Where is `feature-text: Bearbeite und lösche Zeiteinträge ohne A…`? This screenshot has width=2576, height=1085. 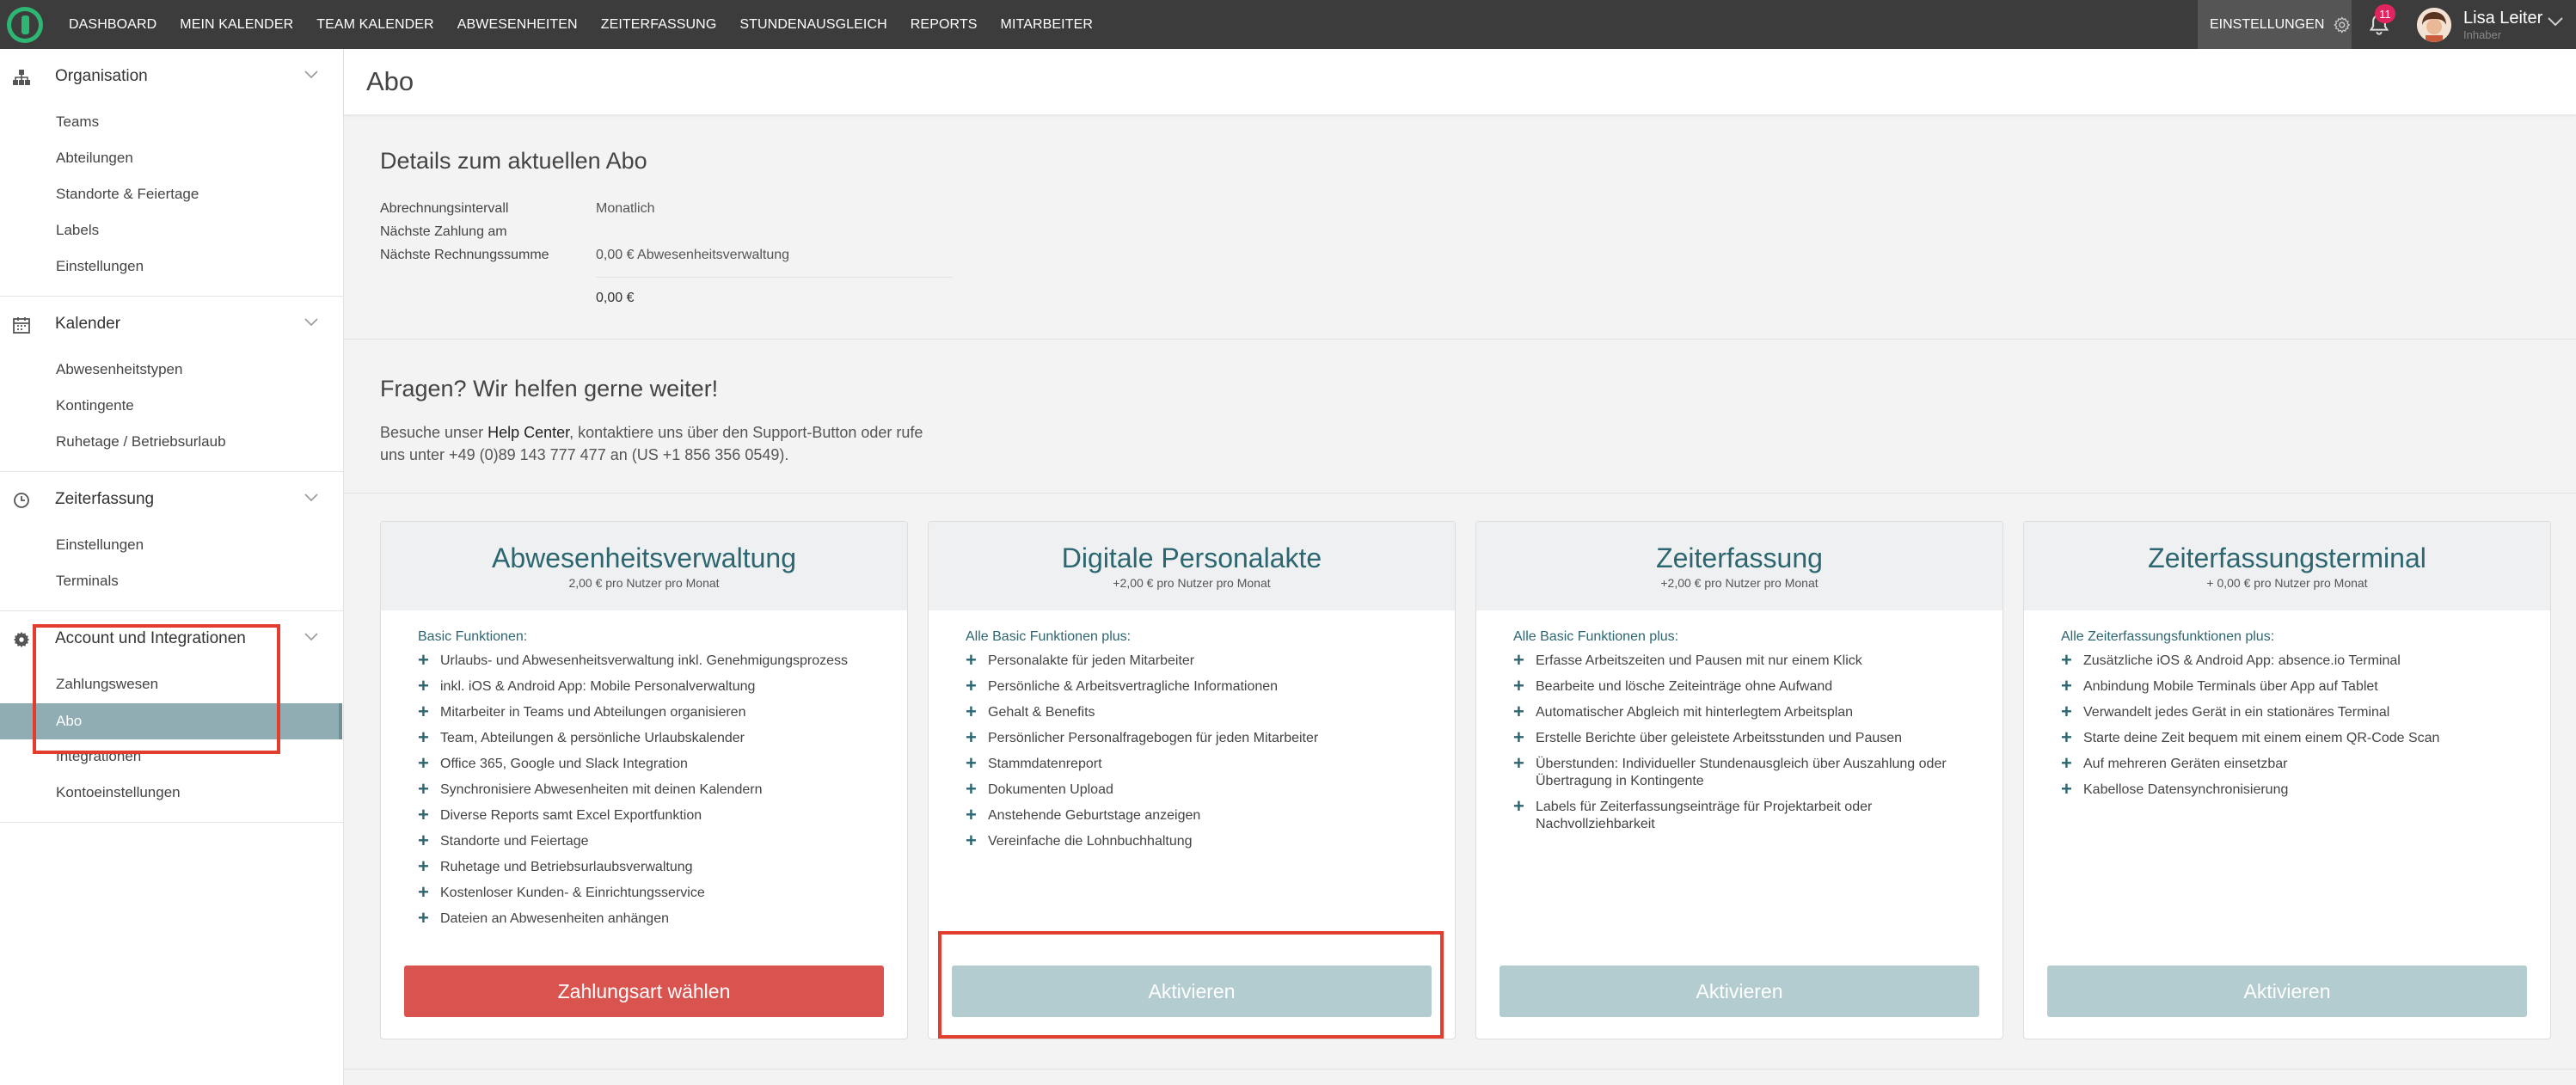
feature-text: Bearbeite und lösche Zeiteinträge ohne A… is located at coordinates (1685, 686).